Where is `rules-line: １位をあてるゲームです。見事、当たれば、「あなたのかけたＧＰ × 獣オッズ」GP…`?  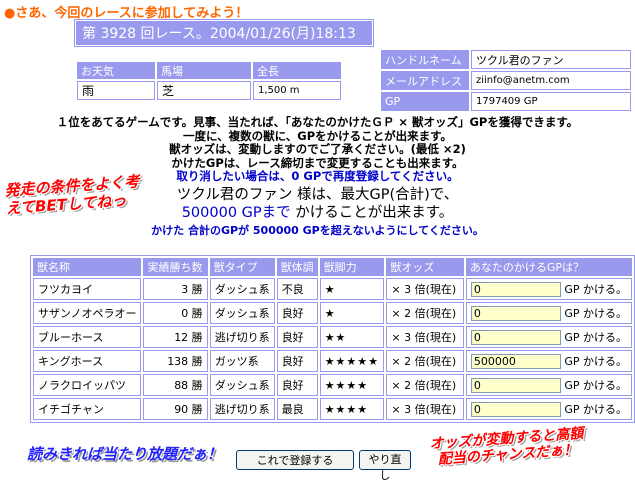
rules-line: １位をあてるゲームです。見事、当たれば、「あなたのかけたＧＰ × 獣オッズ」GP… is located at coordinates (317, 122).